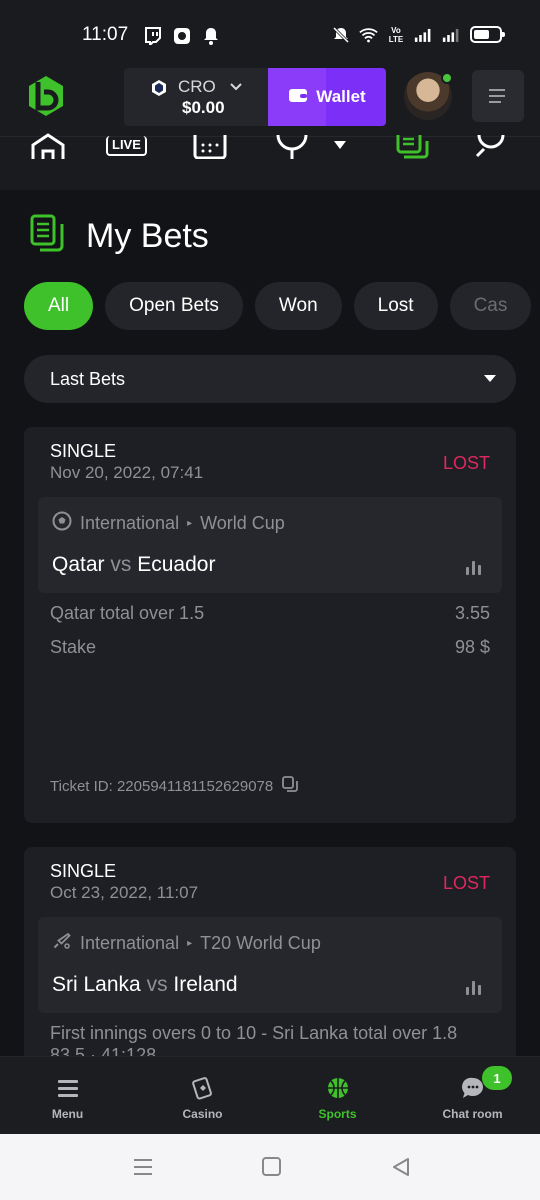 The width and height of the screenshot is (540, 1200). Describe the element at coordinates (447, 78) in the screenshot. I see `online-status-dot` at that location.